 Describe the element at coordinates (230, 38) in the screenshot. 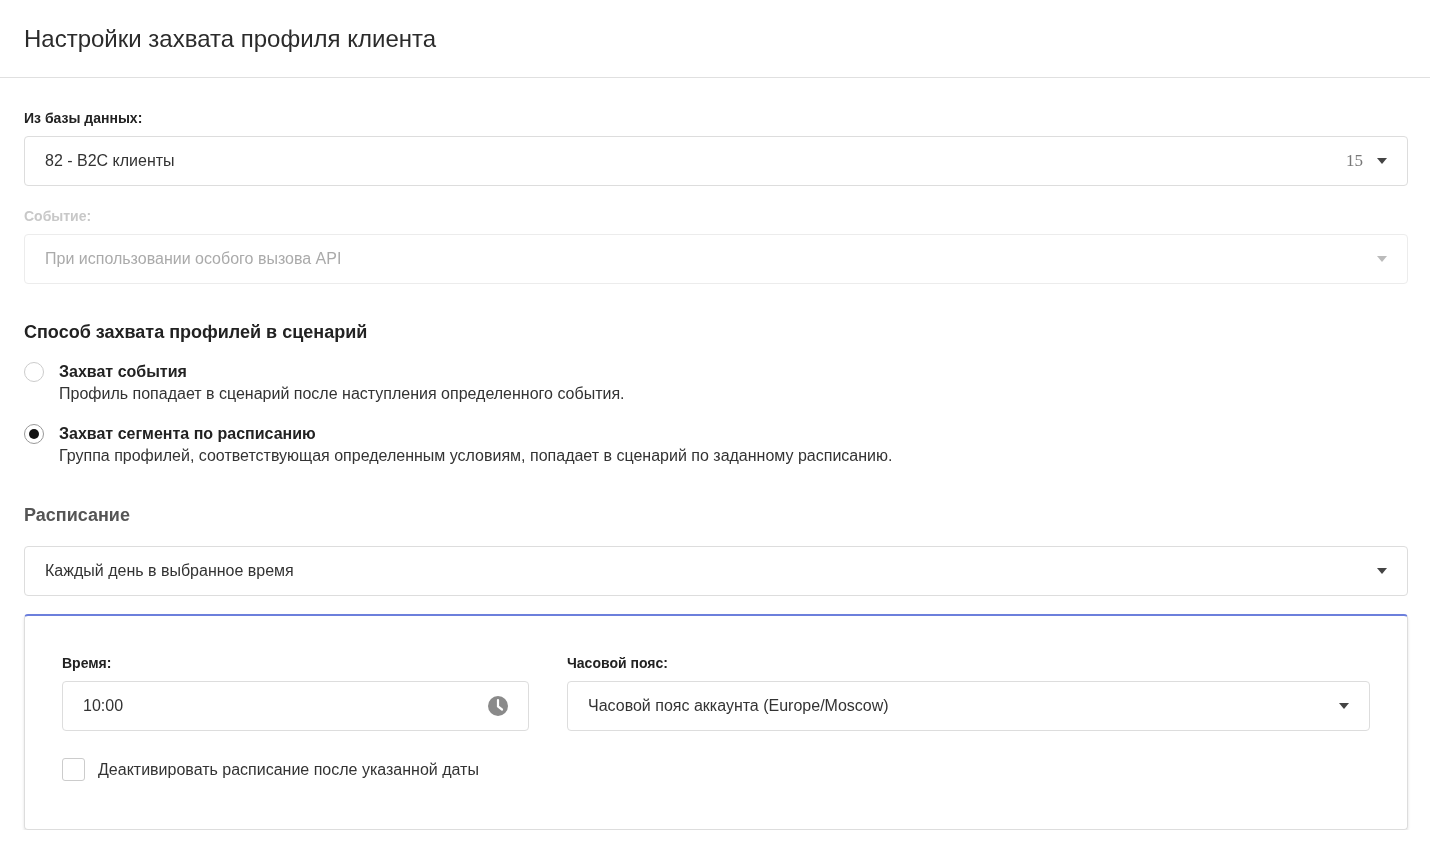

I see `page-title: Настройки захвата профиля клиента` at that location.